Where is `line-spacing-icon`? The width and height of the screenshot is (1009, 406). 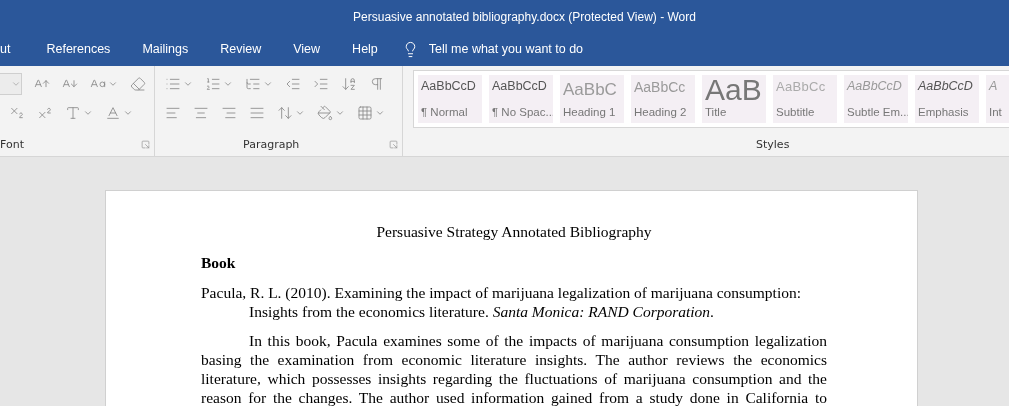
line-spacing-icon is located at coordinates (285, 113).